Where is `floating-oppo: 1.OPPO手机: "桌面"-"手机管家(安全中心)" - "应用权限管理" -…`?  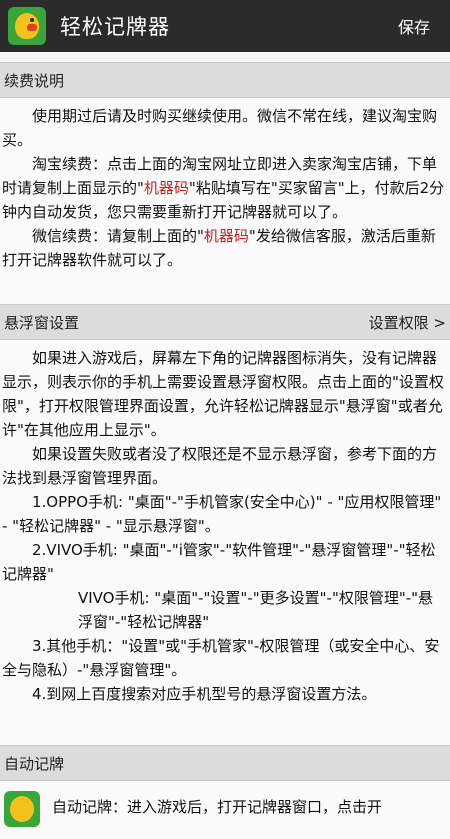
floating-oppo: 1.OPPO手机: "桌面"-"手机管家(安全中心)" - "应用权限管理" -… is located at coordinates (222, 514).